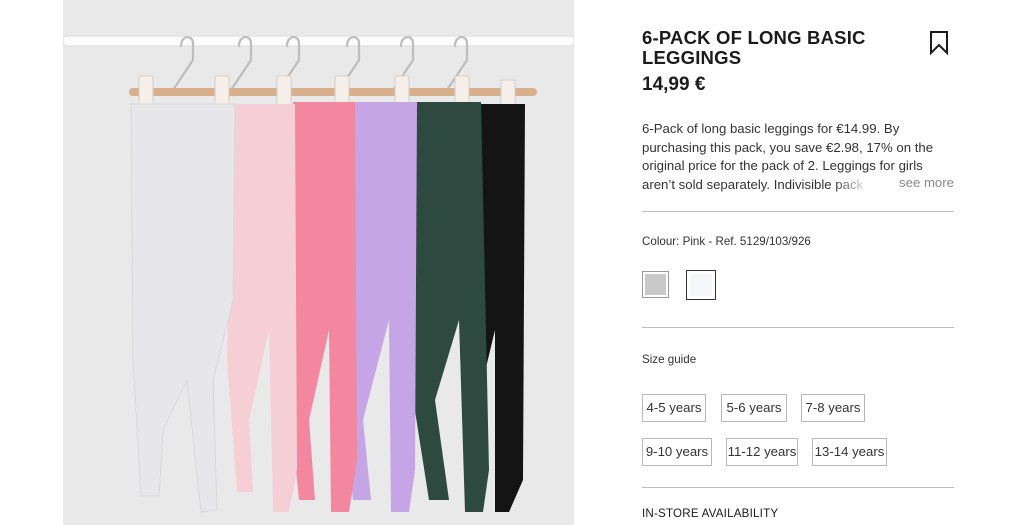  What do you see at coordinates (849, 452) in the screenshot?
I see `size-option-13-14: 13-14 years` at bounding box center [849, 452].